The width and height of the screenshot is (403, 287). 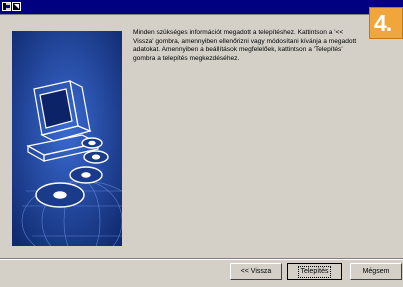 What do you see at coordinates (201, 7) in the screenshot?
I see `title-bar` at bounding box center [201, 7].